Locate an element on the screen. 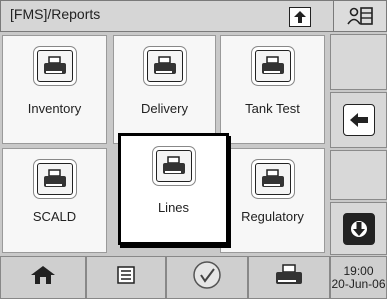 The image size is (387, 299). tile-regulatory: Regulatory is located at coordinates (272, 200).